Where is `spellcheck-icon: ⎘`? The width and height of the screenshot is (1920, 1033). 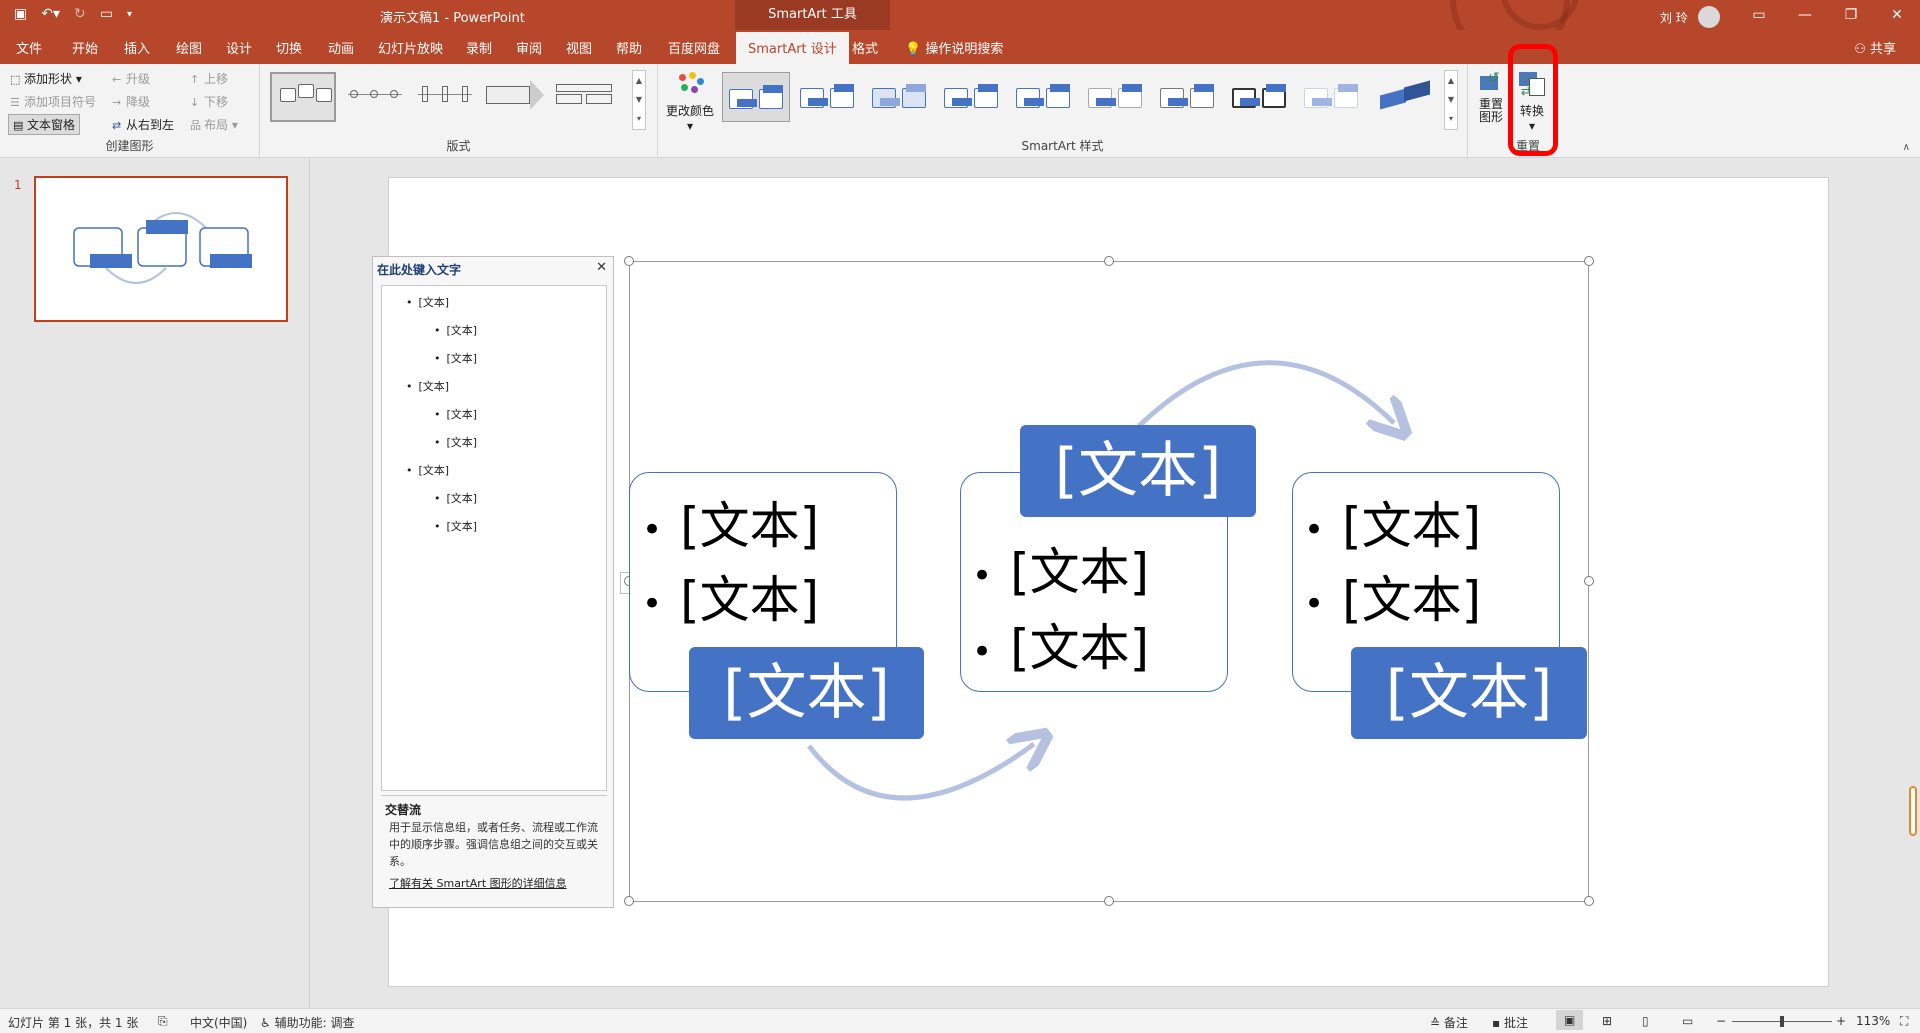
spellcheck-icon: ⎘ is located at coordinates (163, 1021).